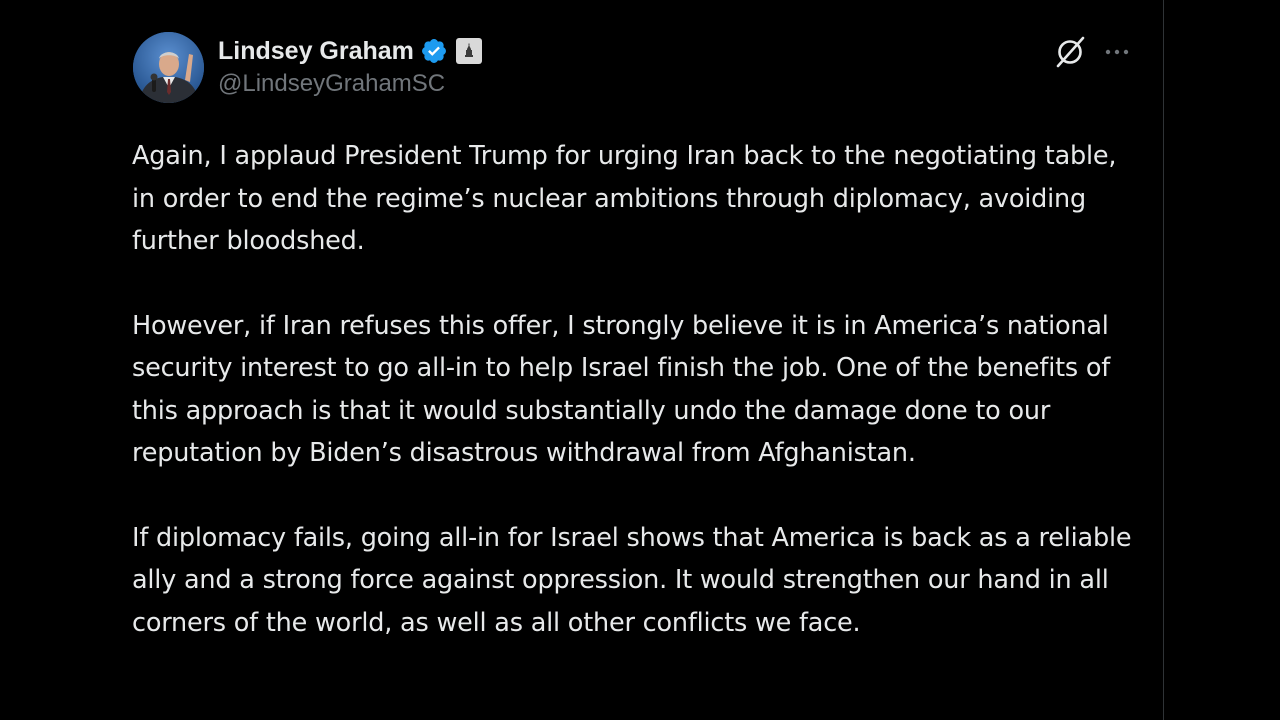 The image size is (1280, 720). I want to click on timeline-divider, so click(1163, 360).